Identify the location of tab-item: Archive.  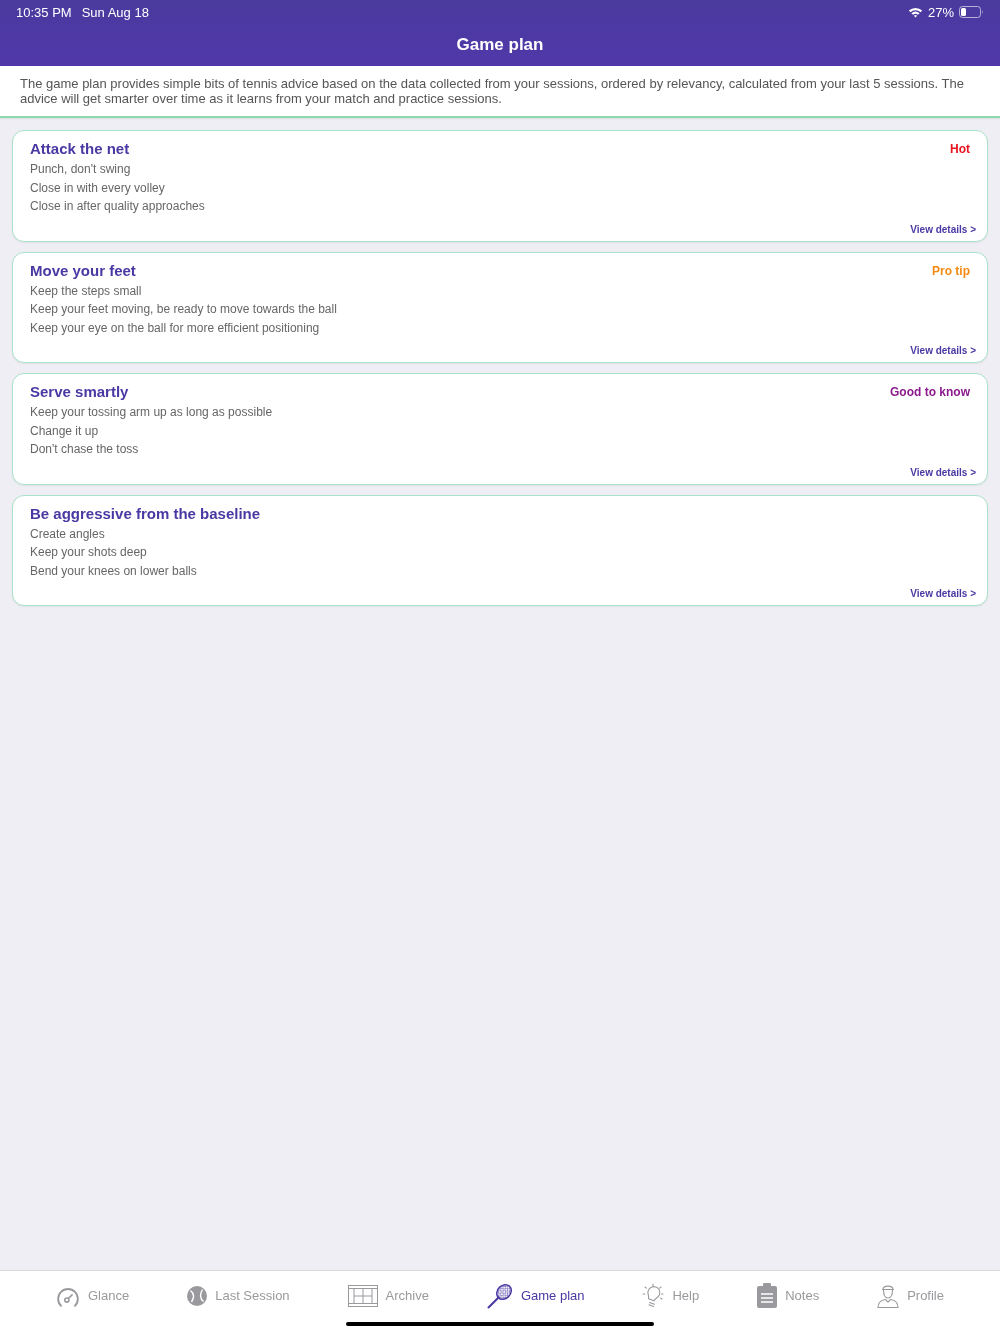
(388, 1295).